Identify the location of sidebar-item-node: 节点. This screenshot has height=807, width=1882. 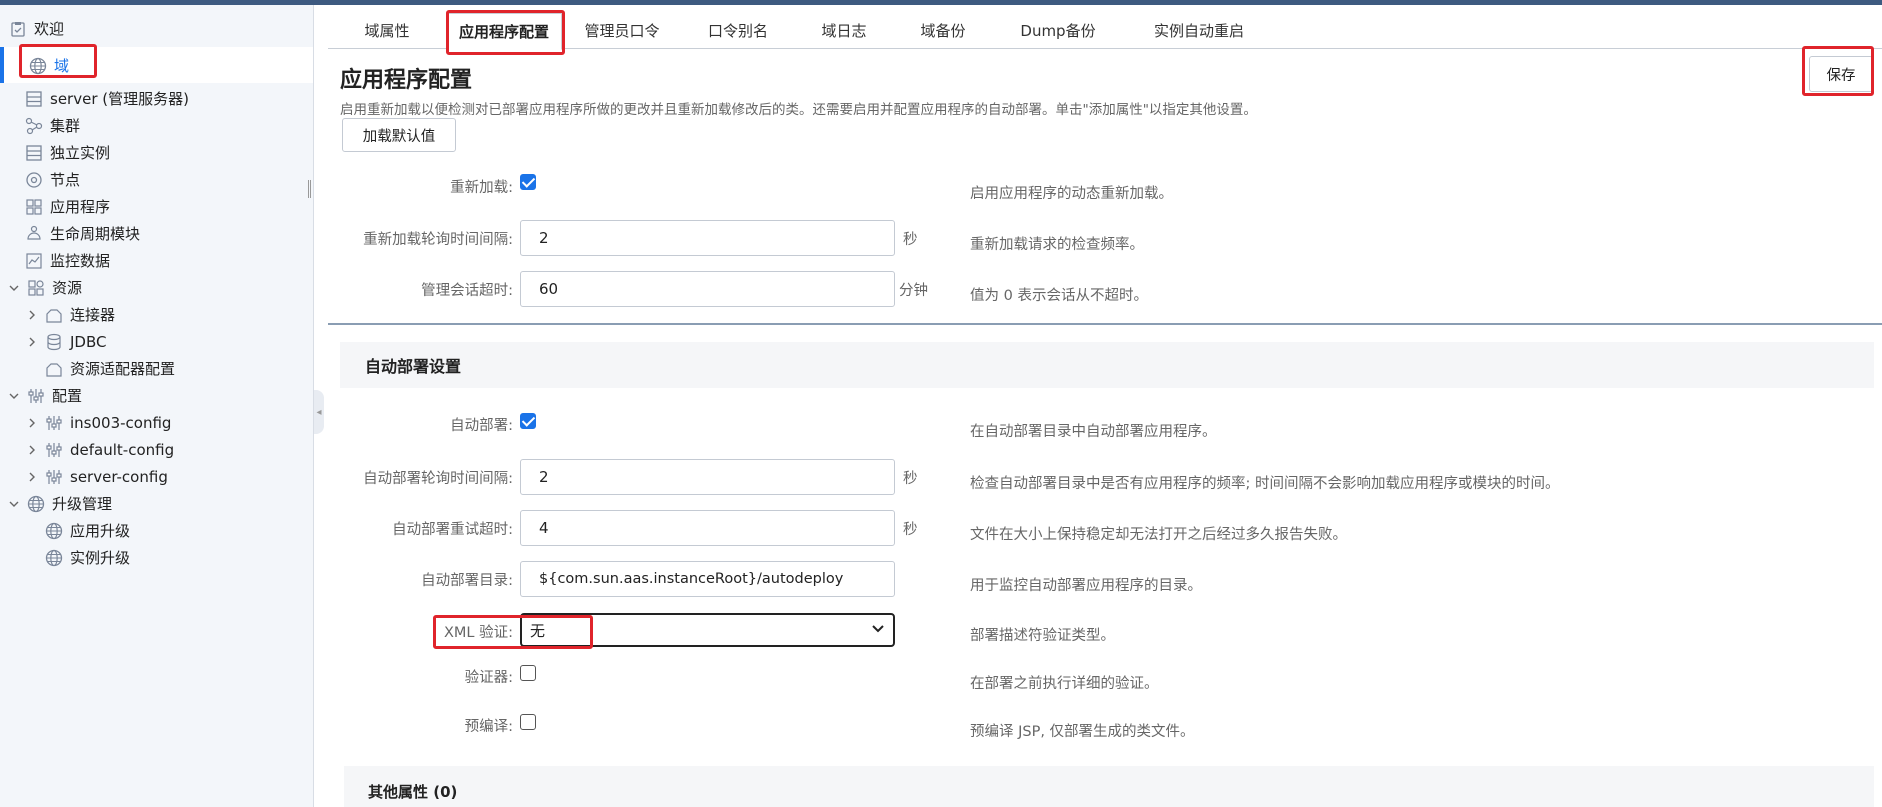
(52, 179).